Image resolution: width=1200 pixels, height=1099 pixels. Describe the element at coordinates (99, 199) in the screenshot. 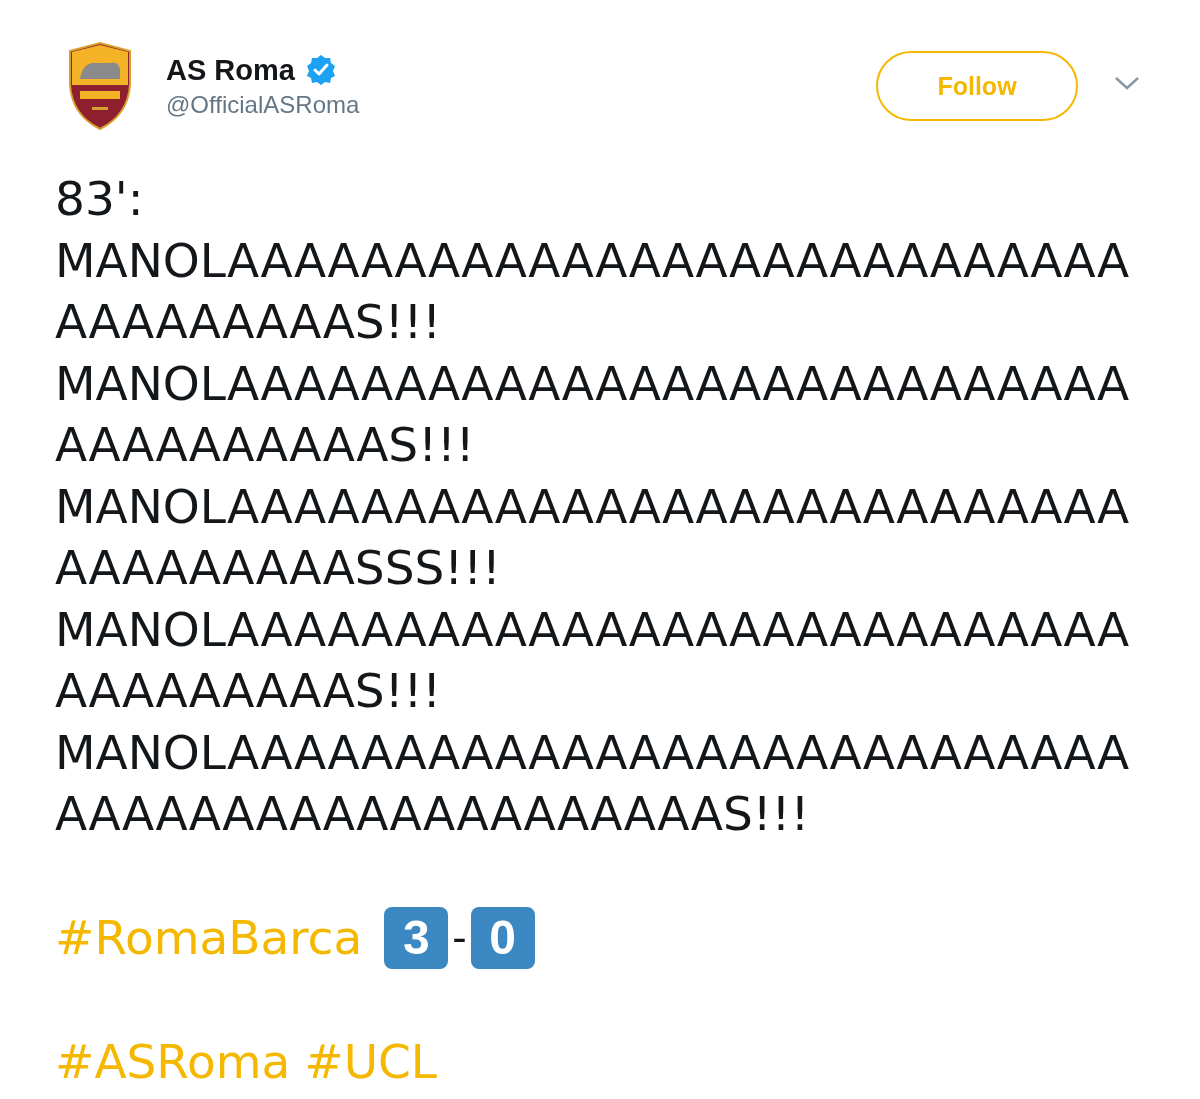

I see `tweet-text: 83':` at that location.